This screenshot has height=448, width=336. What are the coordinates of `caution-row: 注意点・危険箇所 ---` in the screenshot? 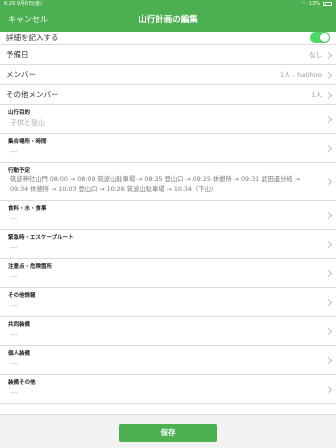 It's located at (168, 273).